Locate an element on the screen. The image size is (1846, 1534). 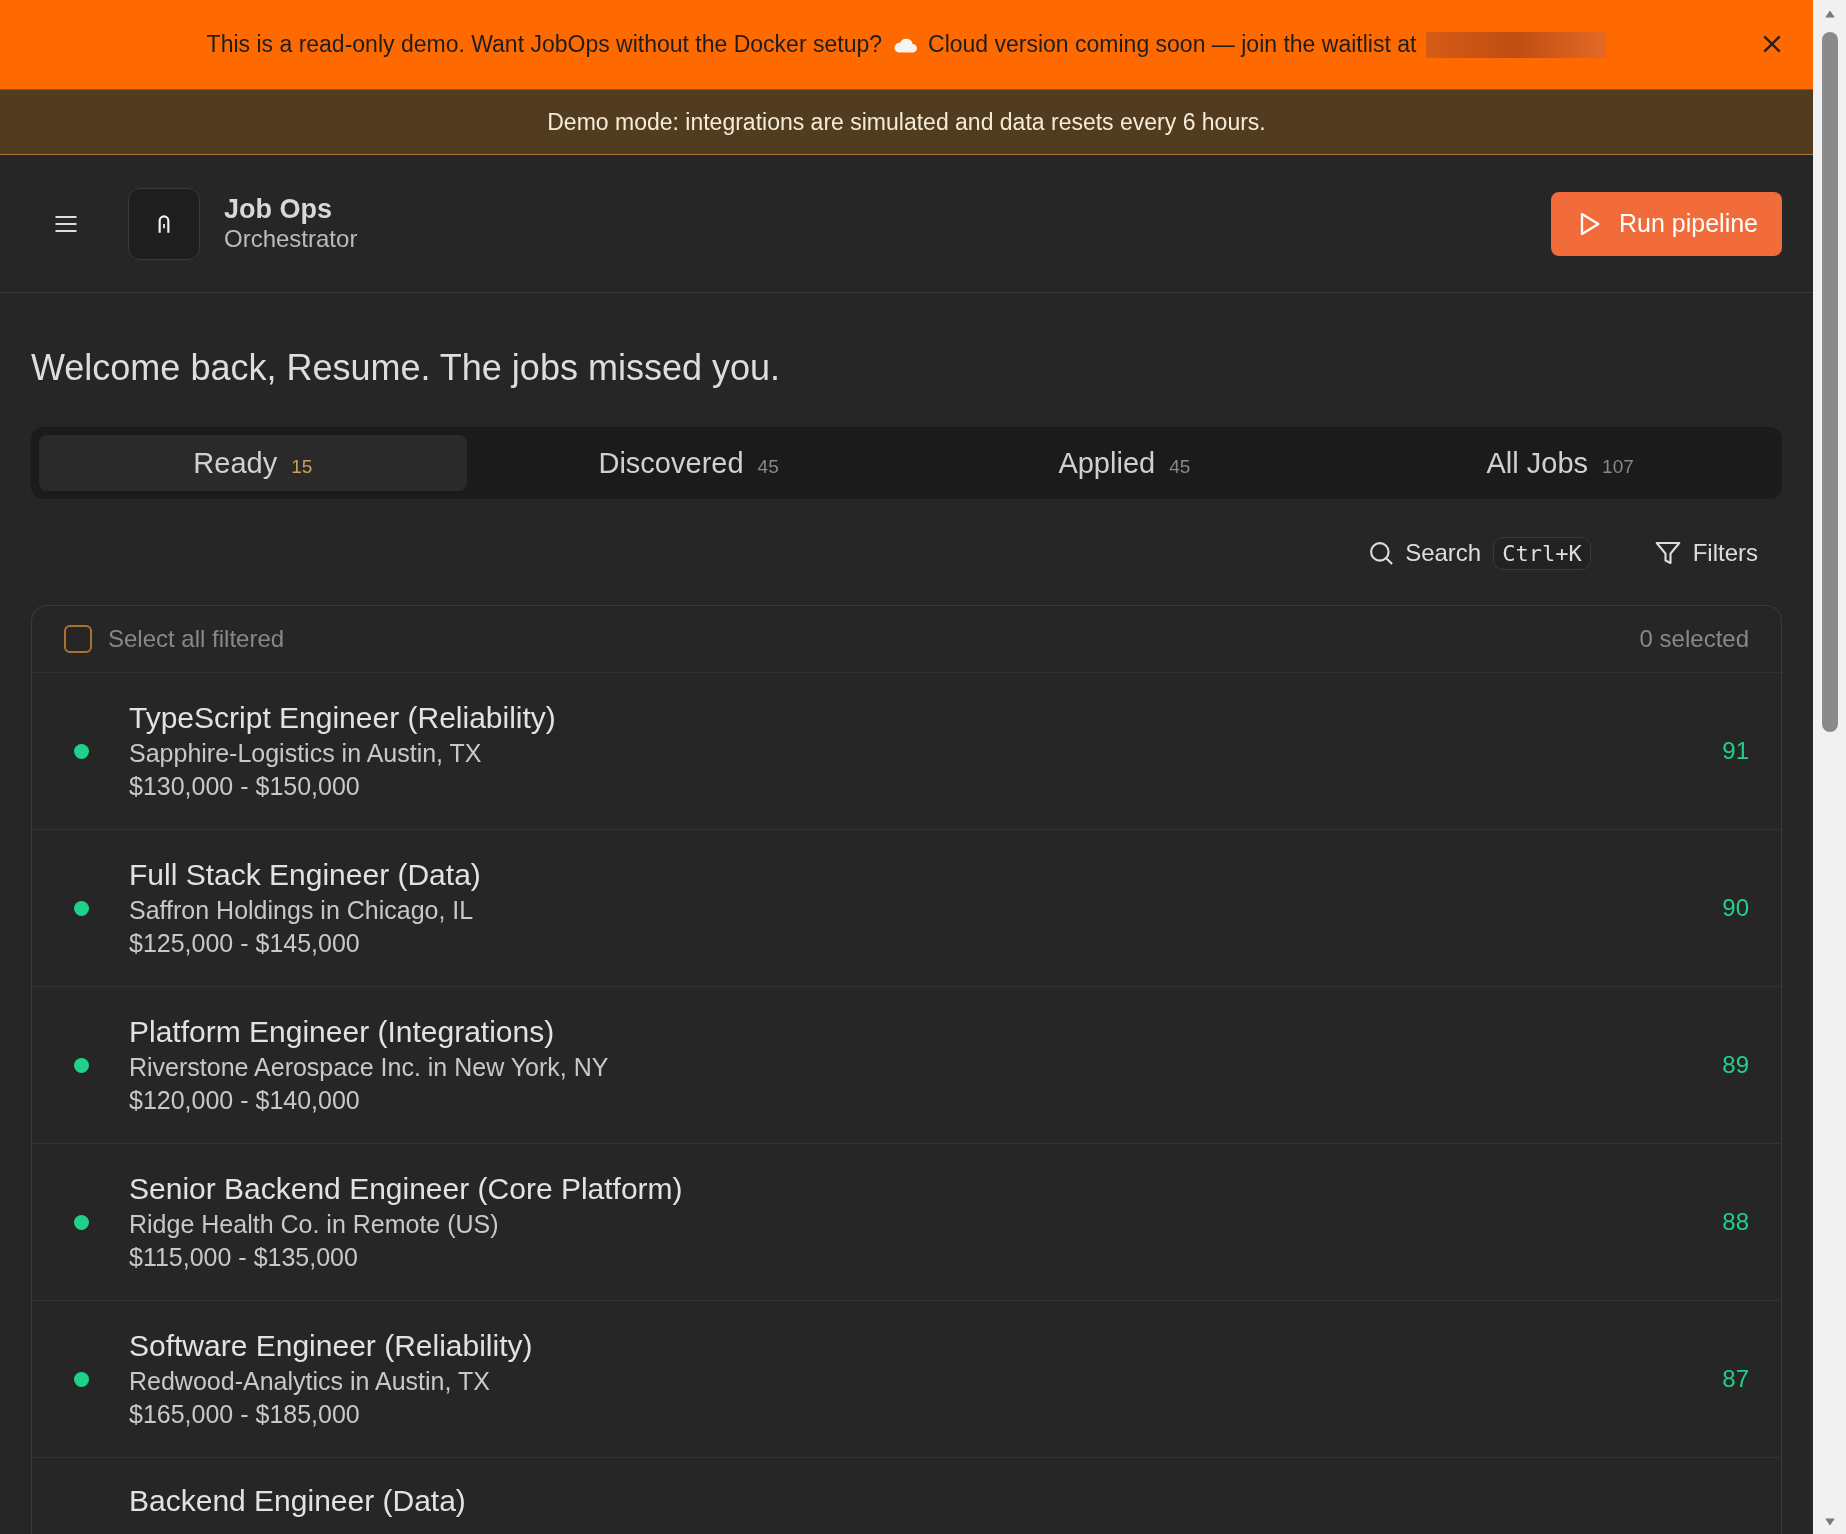
job-title: Software Engineer (Reliability) is located at coordinates (331, 1346).